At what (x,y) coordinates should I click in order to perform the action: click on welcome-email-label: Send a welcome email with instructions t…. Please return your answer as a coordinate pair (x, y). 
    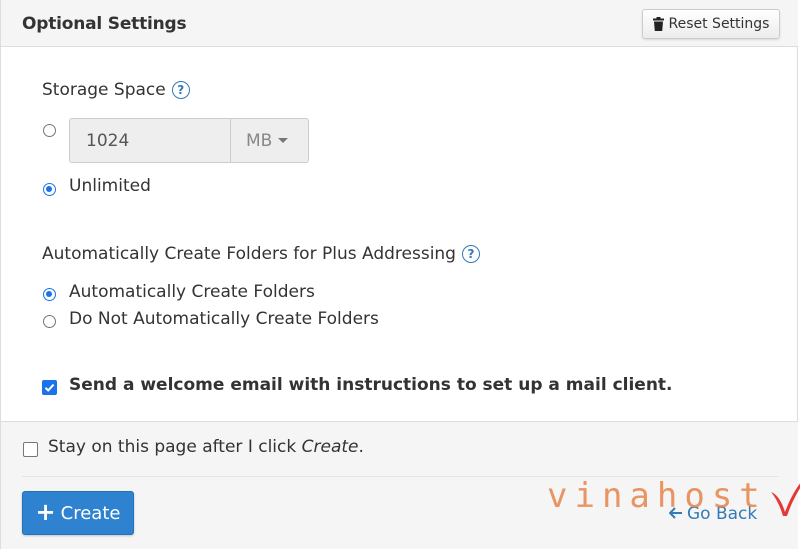
    Looking at the image, I should click on (371, 385).